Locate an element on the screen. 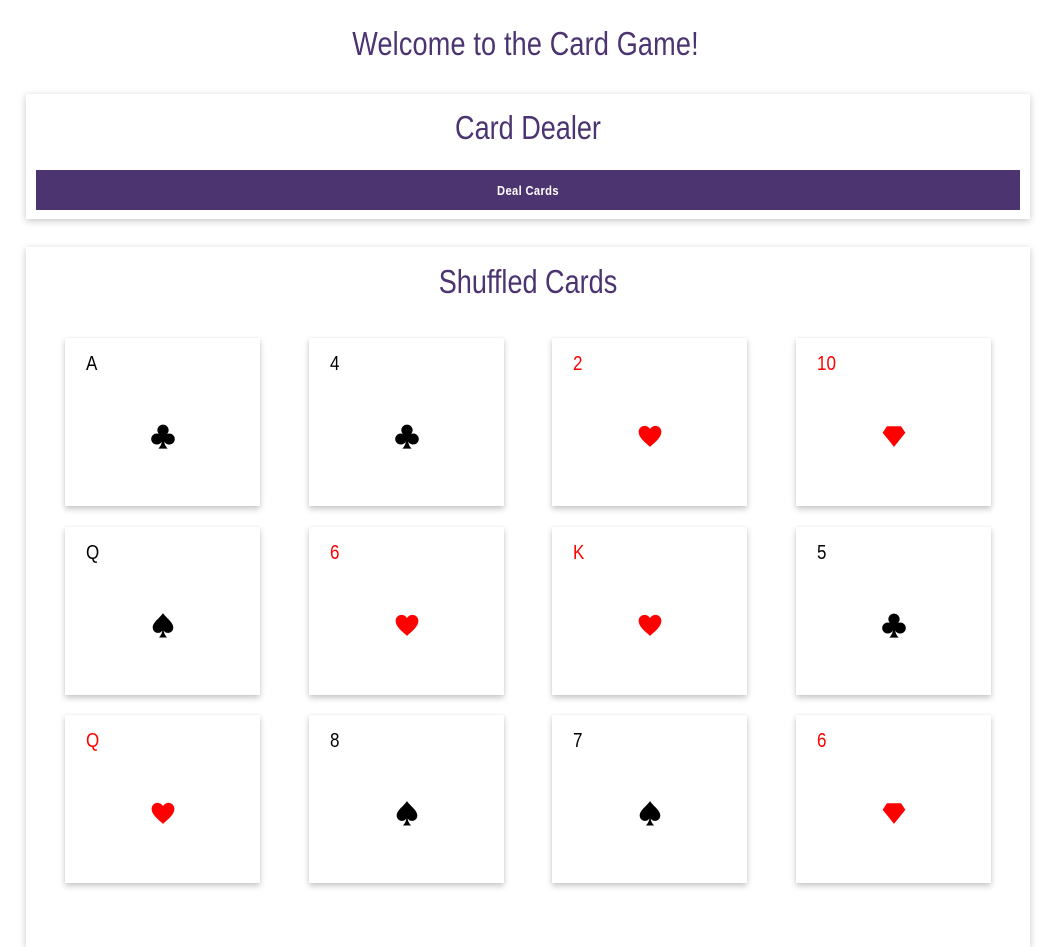  card-rank: 8 is located at coordinates (335, 741).